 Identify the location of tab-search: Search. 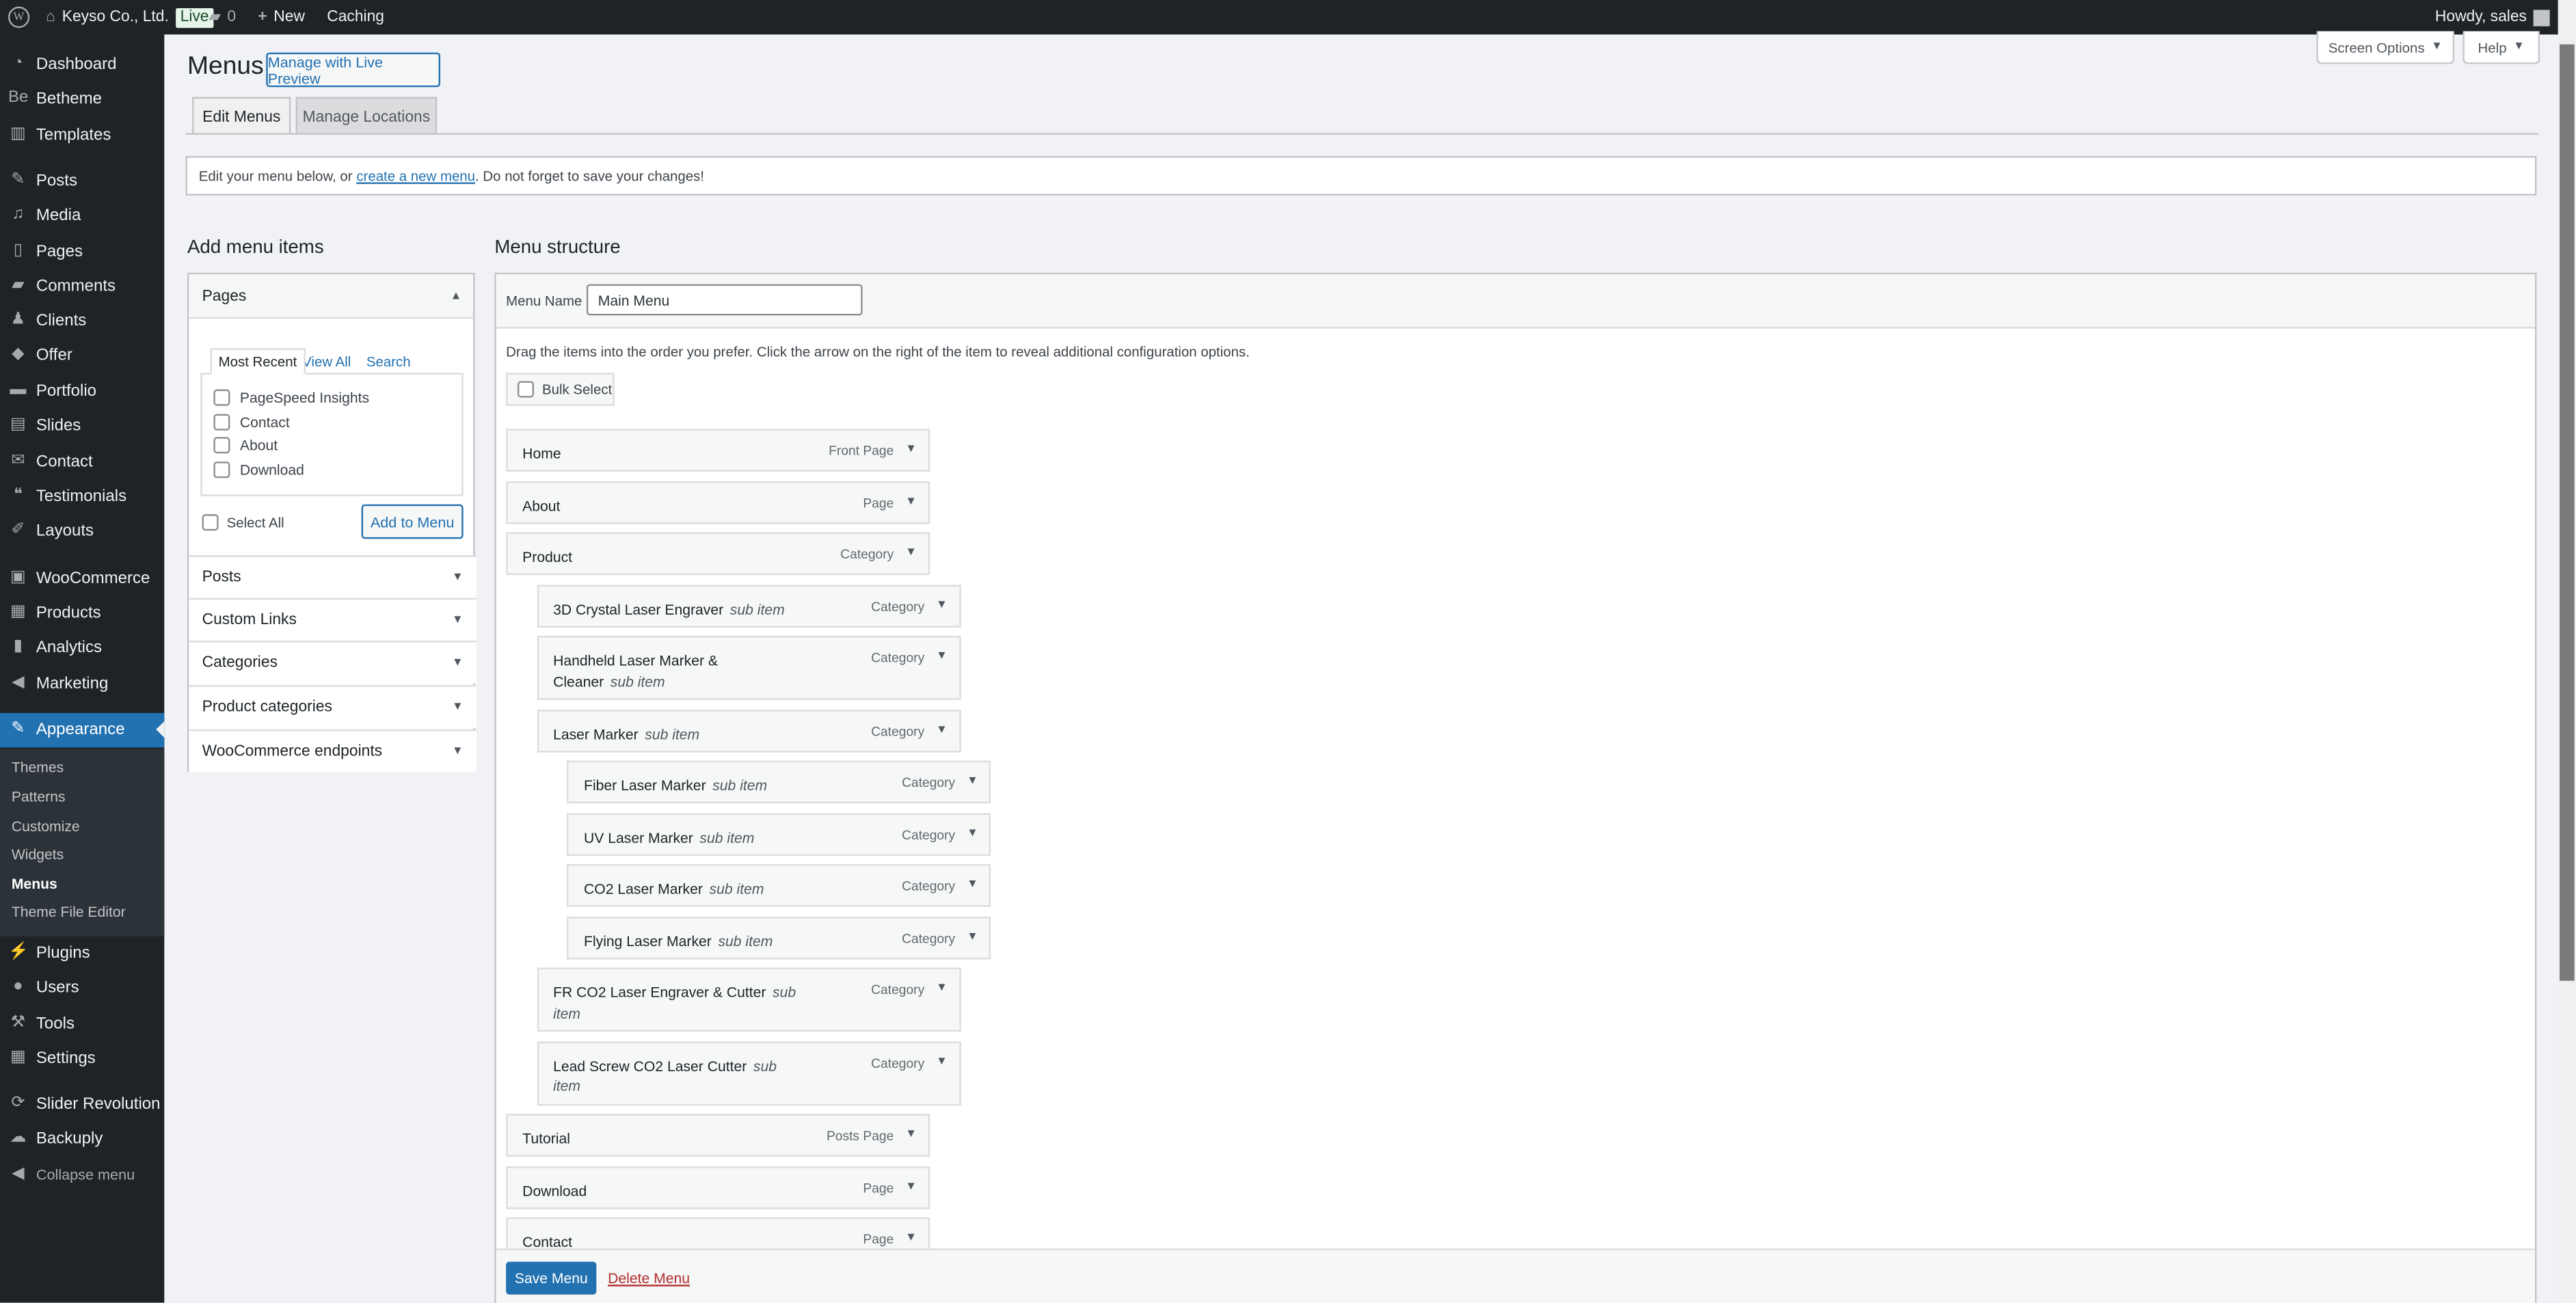
(388, 361).